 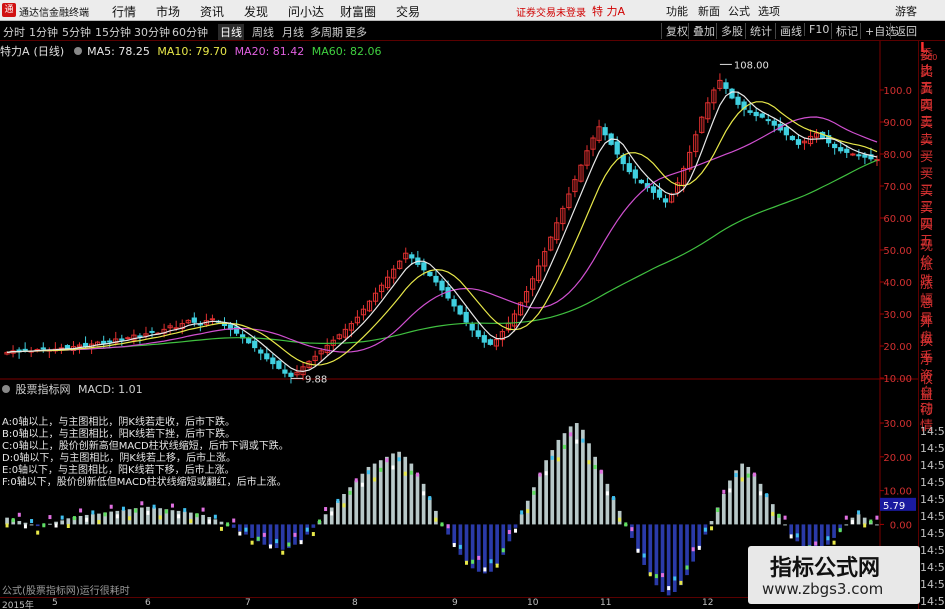 I want to click on date-label: 12, so click(x=708, y=603).